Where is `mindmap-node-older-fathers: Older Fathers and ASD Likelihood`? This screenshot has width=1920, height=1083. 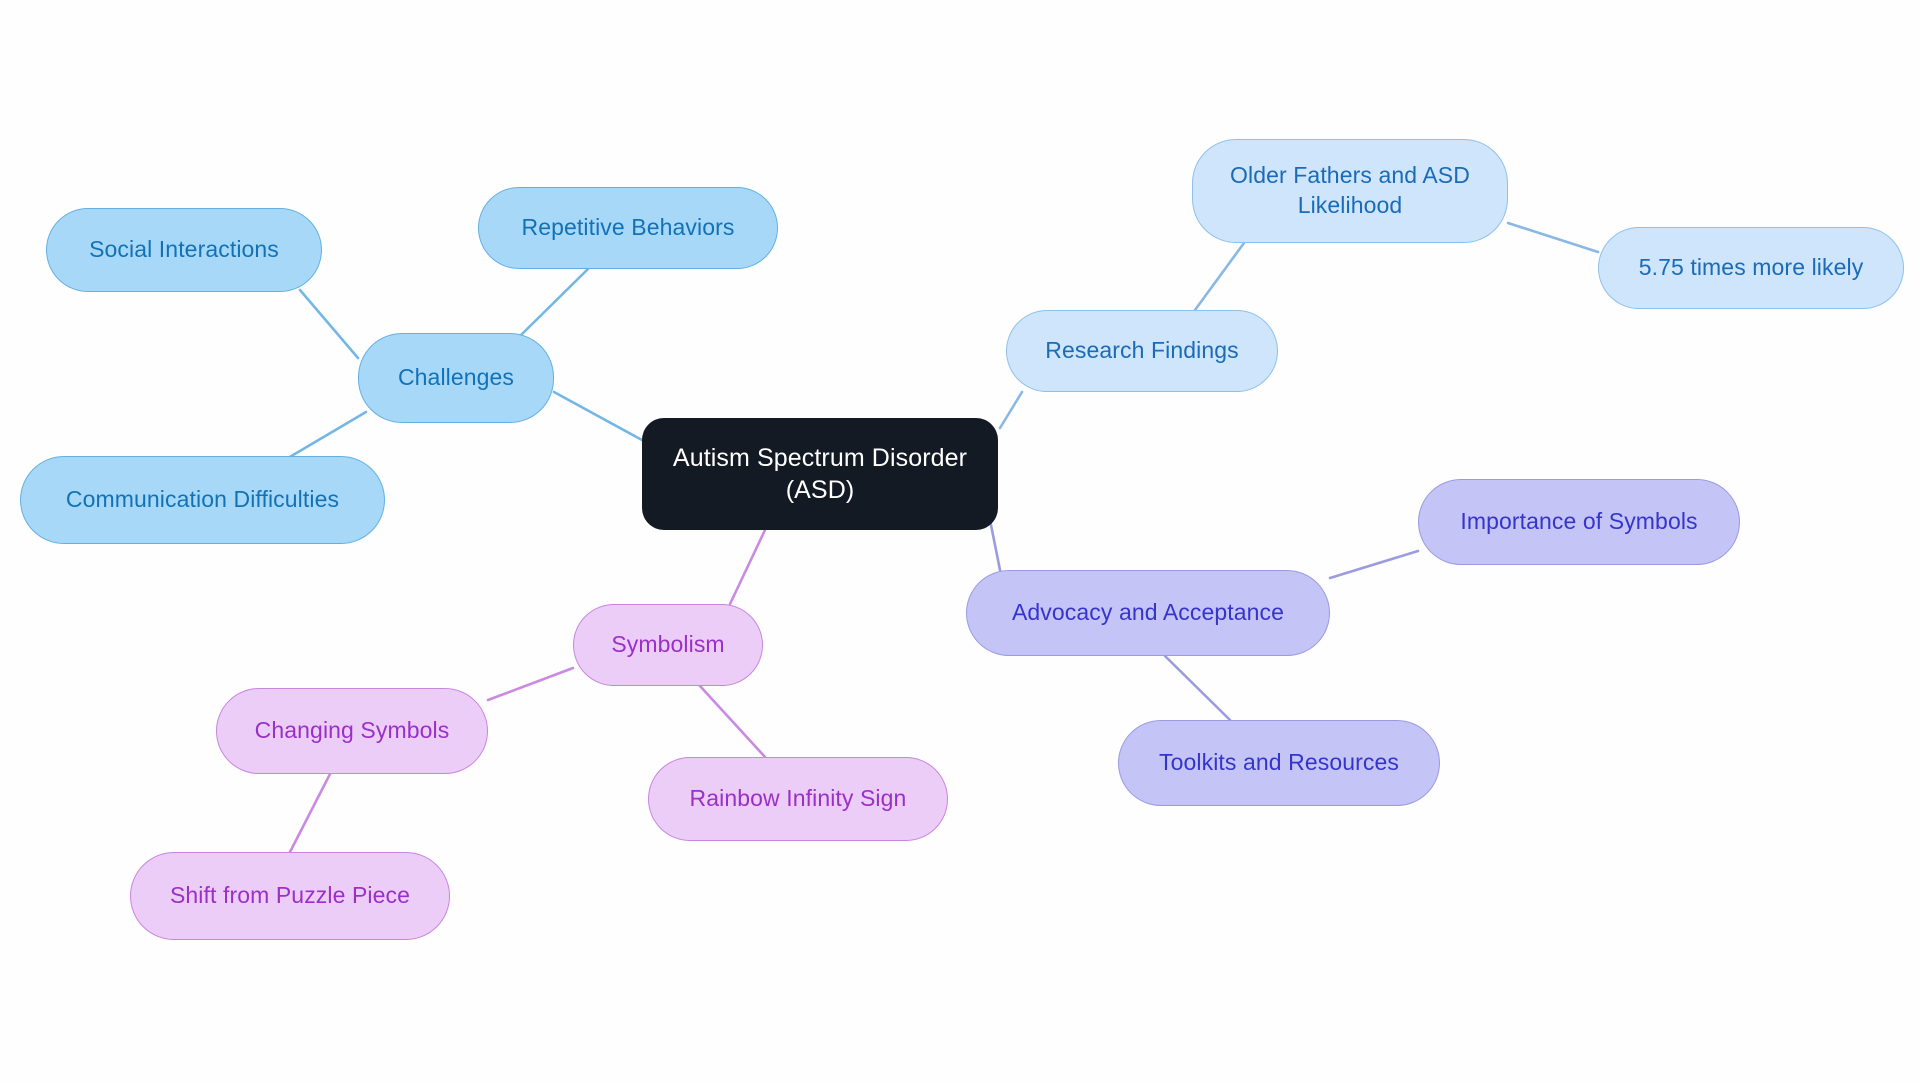 mindmap-node-older-fathers: Older Fathers and ASD Likelihood is located at coordinates (1350, 191).